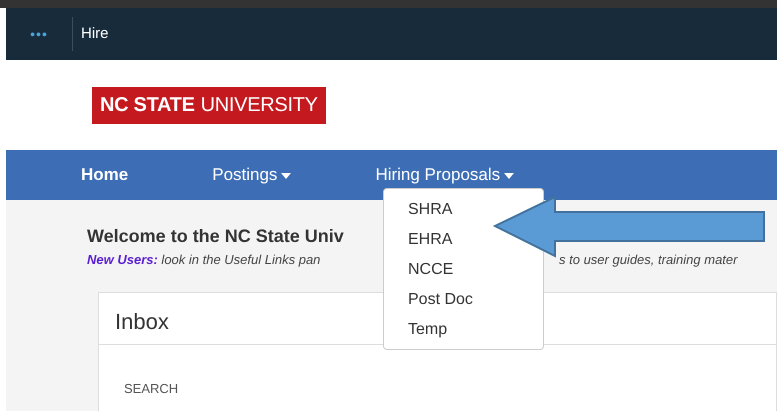 This screenshot has height=411, width=777. What do you see at coordinates (104, 175) in the screenshot?
I see `nav-link: Home` at bounding box center [104, 175].